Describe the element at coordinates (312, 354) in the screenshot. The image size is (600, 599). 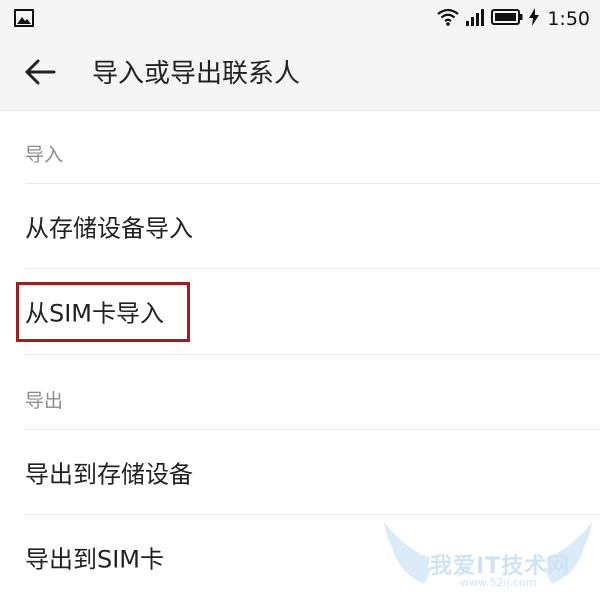
I see `divider` at that location.